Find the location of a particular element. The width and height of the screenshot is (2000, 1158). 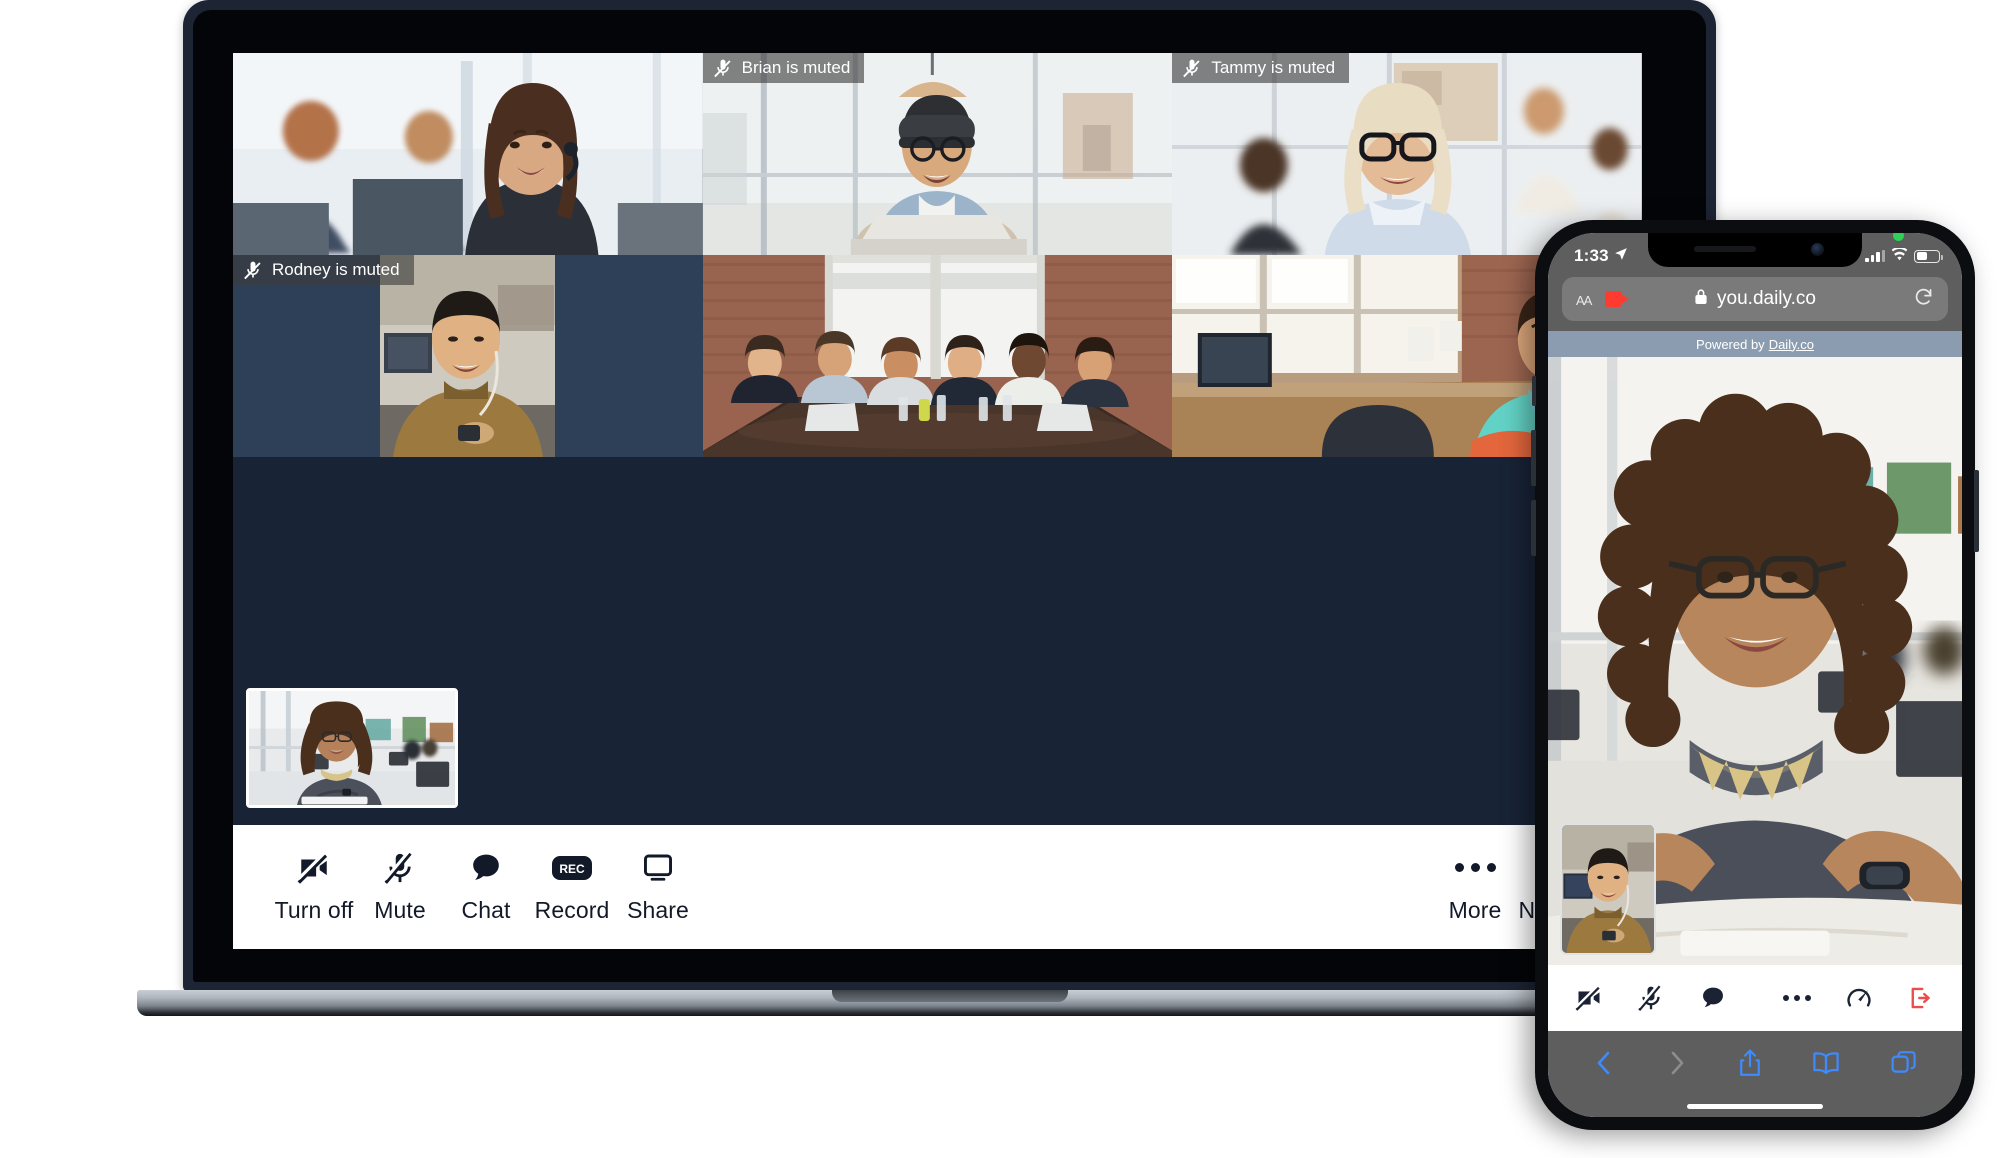

phone-call-toolbar is located at coordinates (1755, 998).